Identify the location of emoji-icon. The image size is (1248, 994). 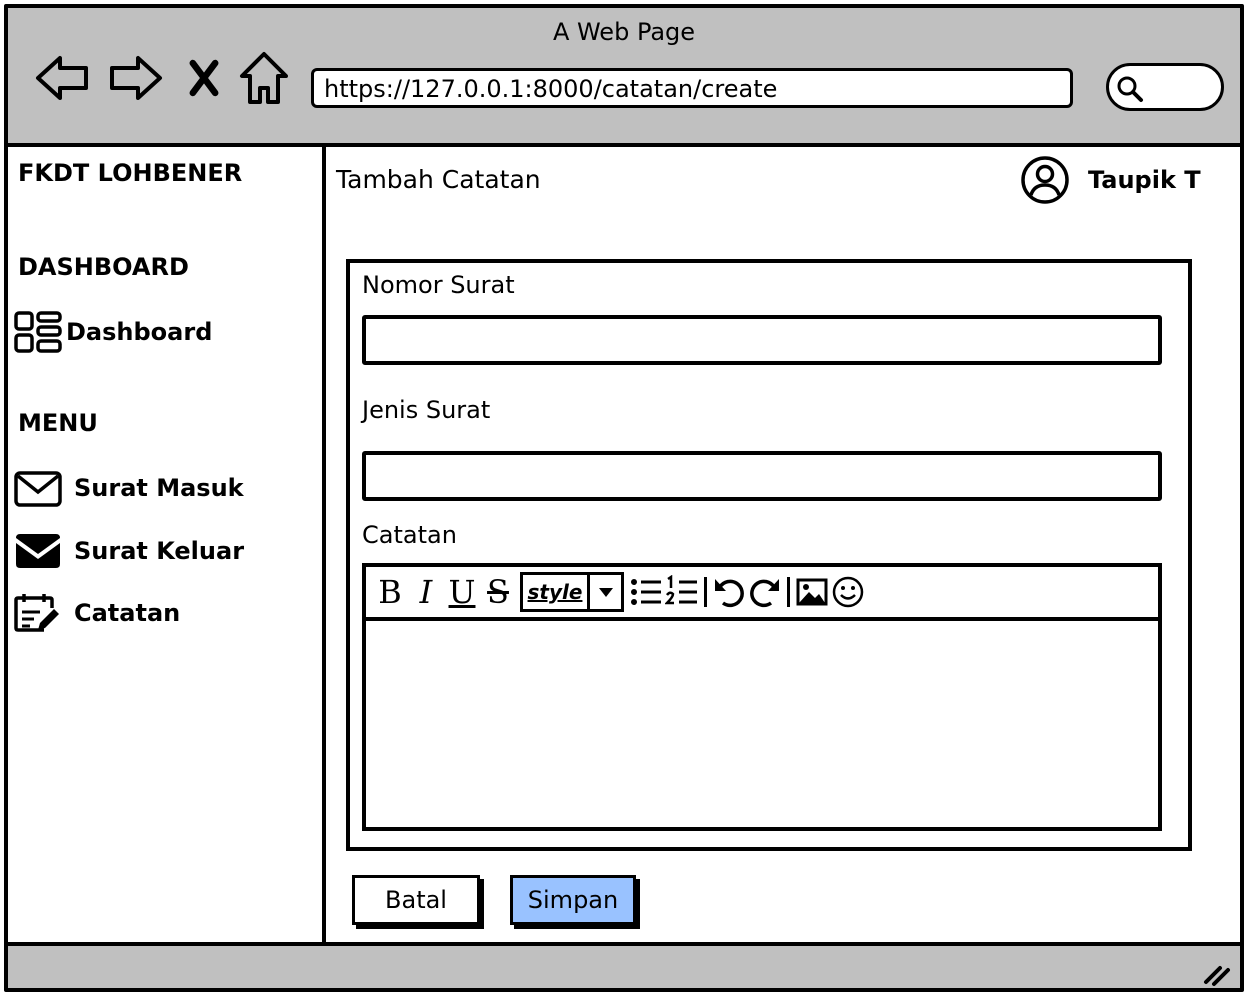
(848, 592).